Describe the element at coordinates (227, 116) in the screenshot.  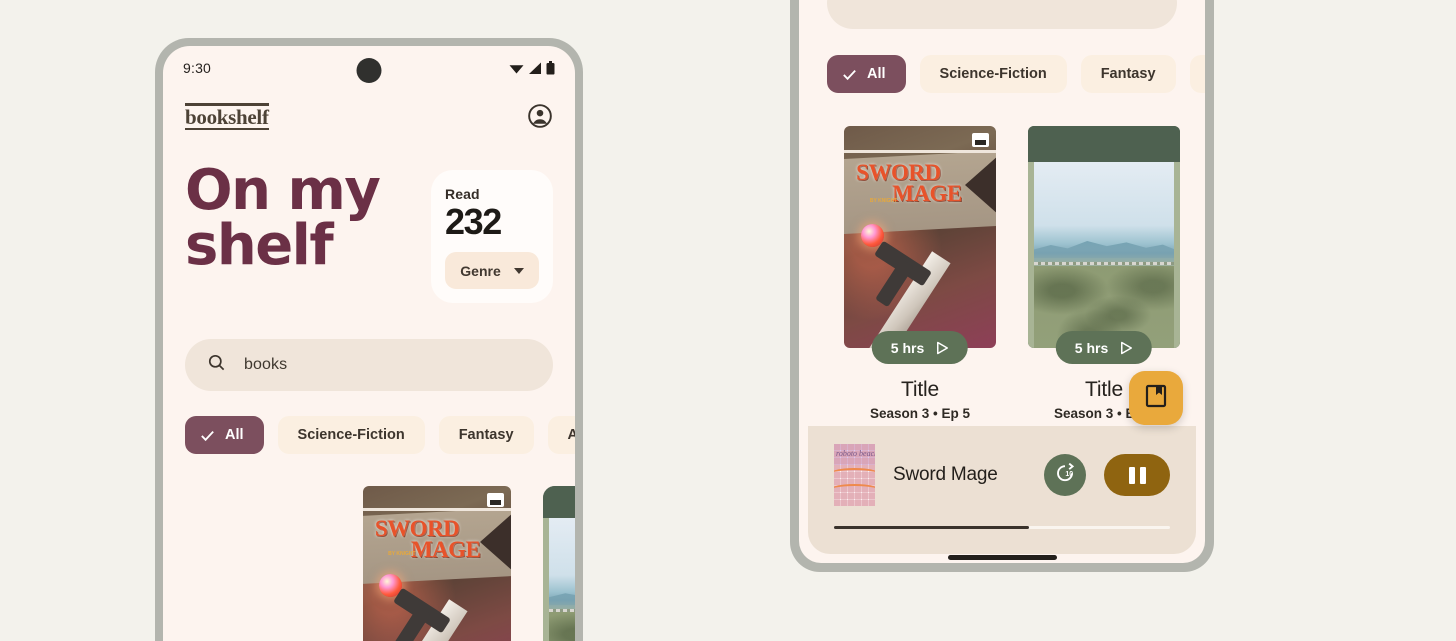
I see `app-logo: bookshelf` at that location.